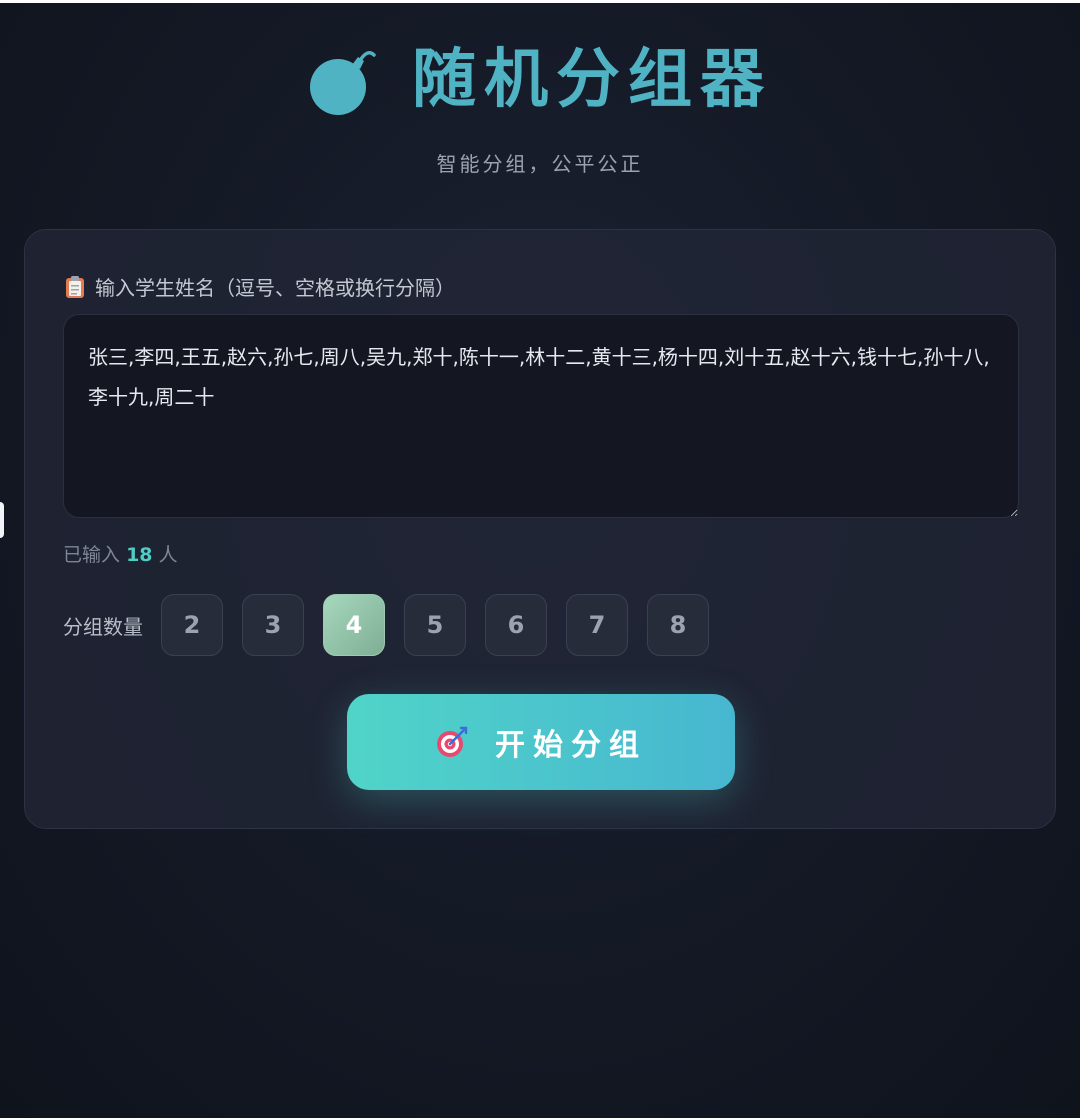  What do you see at coordinates (435, 625) in the screenshot?
I see `group-option-5: 5` at bounding box center [435, 625].